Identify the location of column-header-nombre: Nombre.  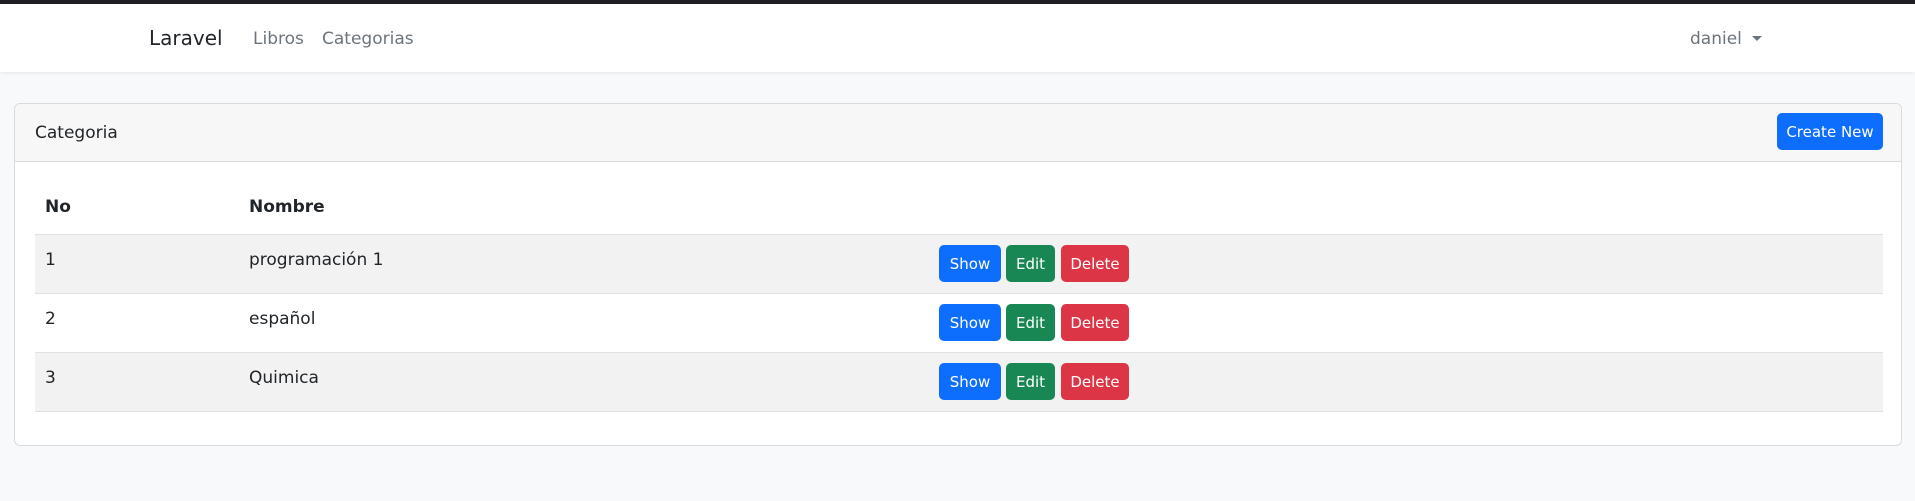
(287, 207).